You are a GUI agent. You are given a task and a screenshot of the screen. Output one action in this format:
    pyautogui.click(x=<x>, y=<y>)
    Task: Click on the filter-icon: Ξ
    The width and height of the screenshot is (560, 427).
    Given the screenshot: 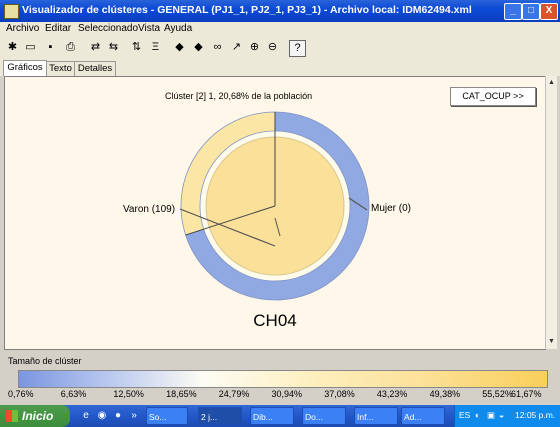 What is the action you would take?
    pyautogui.click(x=155, y=47)
    